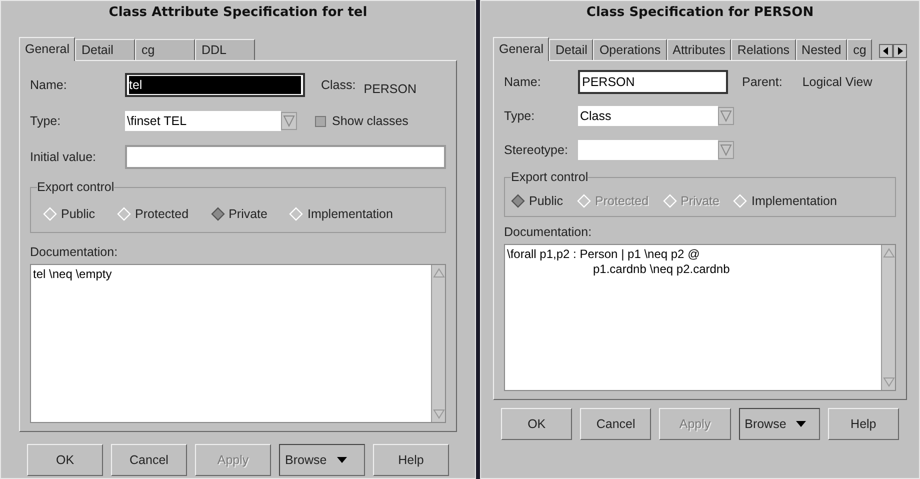  I want to click on documentation-area: \forall p1,p2 : Person | p1 \neq p2 @ p1.cardnb \neq p2.cardnb, so click(700, 317).